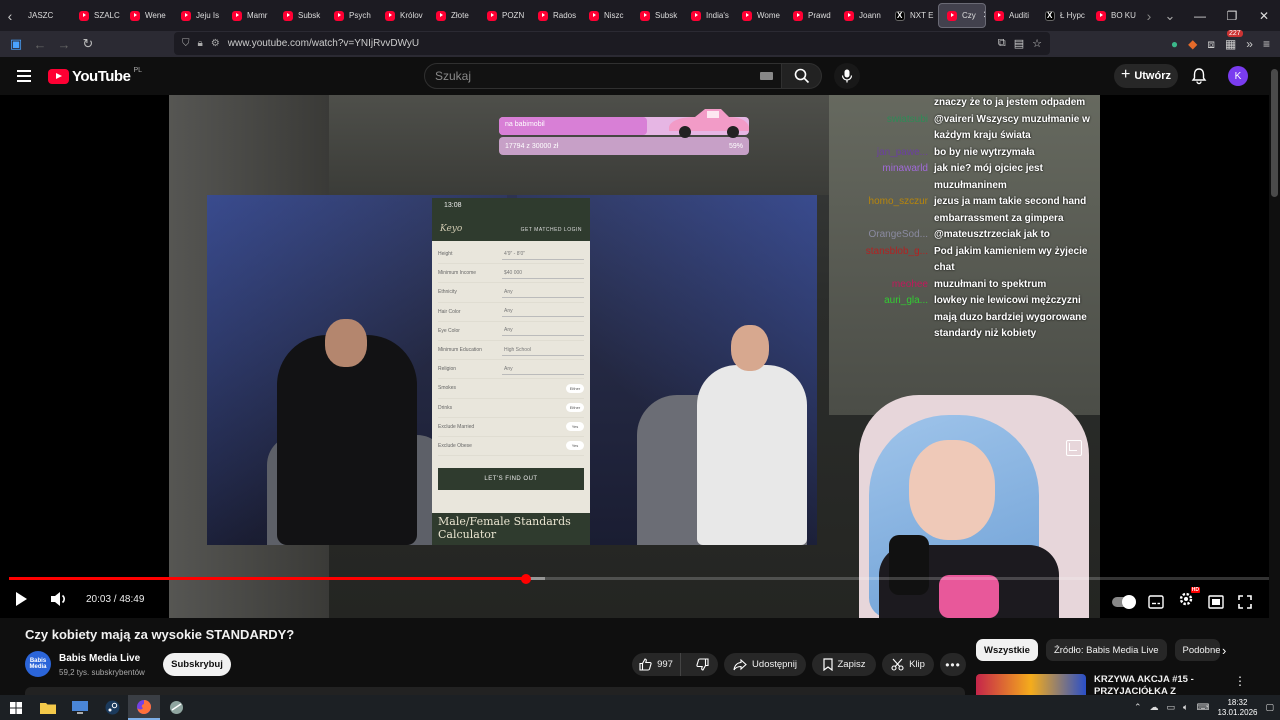  I want to click on adblock-extension-icon: ▦ 227, so click(1234, 40).